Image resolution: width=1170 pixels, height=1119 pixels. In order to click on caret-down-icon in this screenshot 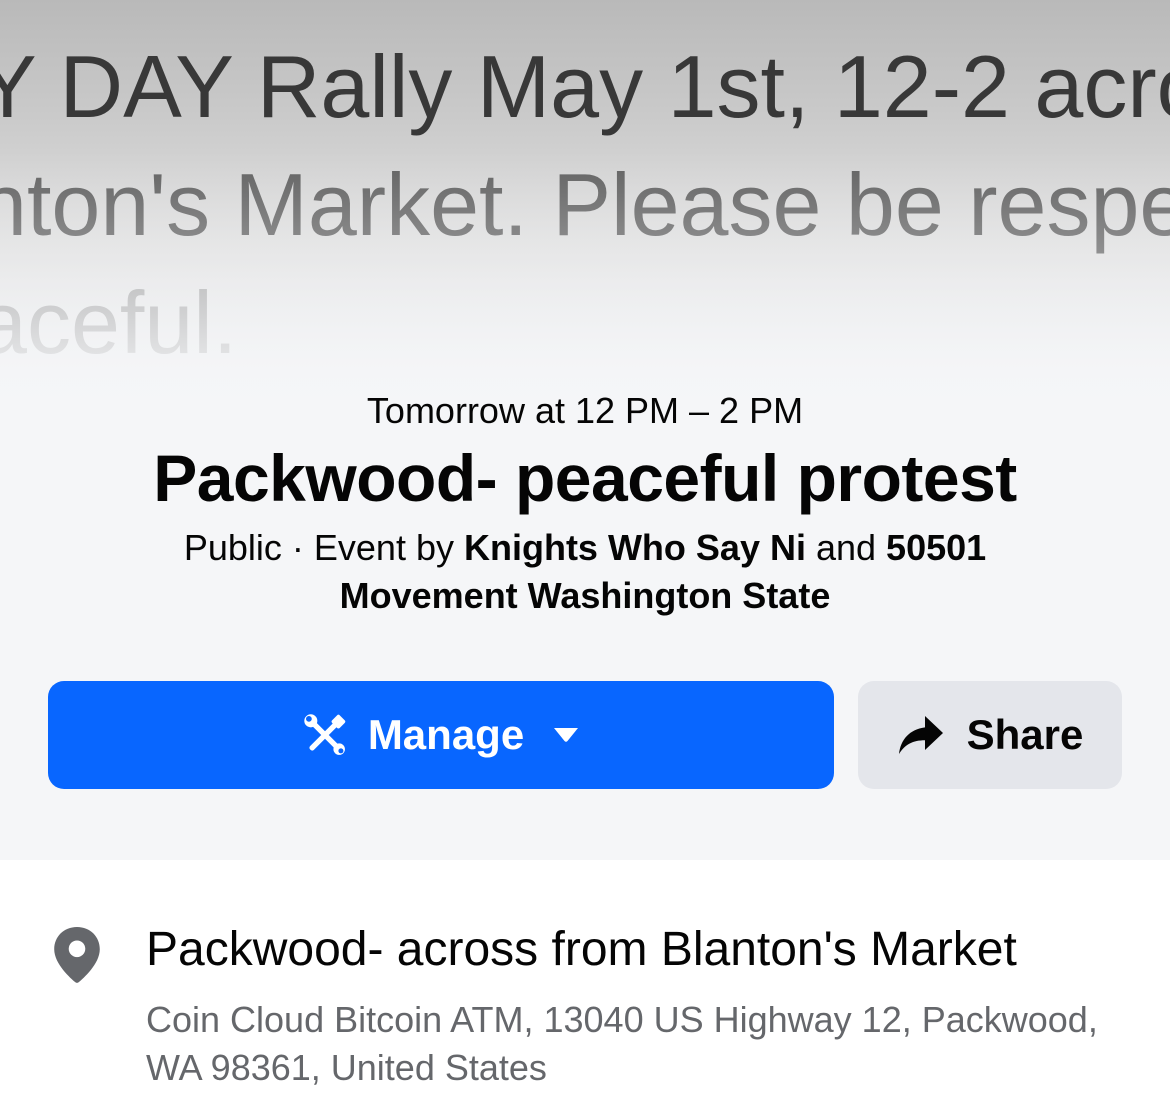, I will do `click(566, 735)`.